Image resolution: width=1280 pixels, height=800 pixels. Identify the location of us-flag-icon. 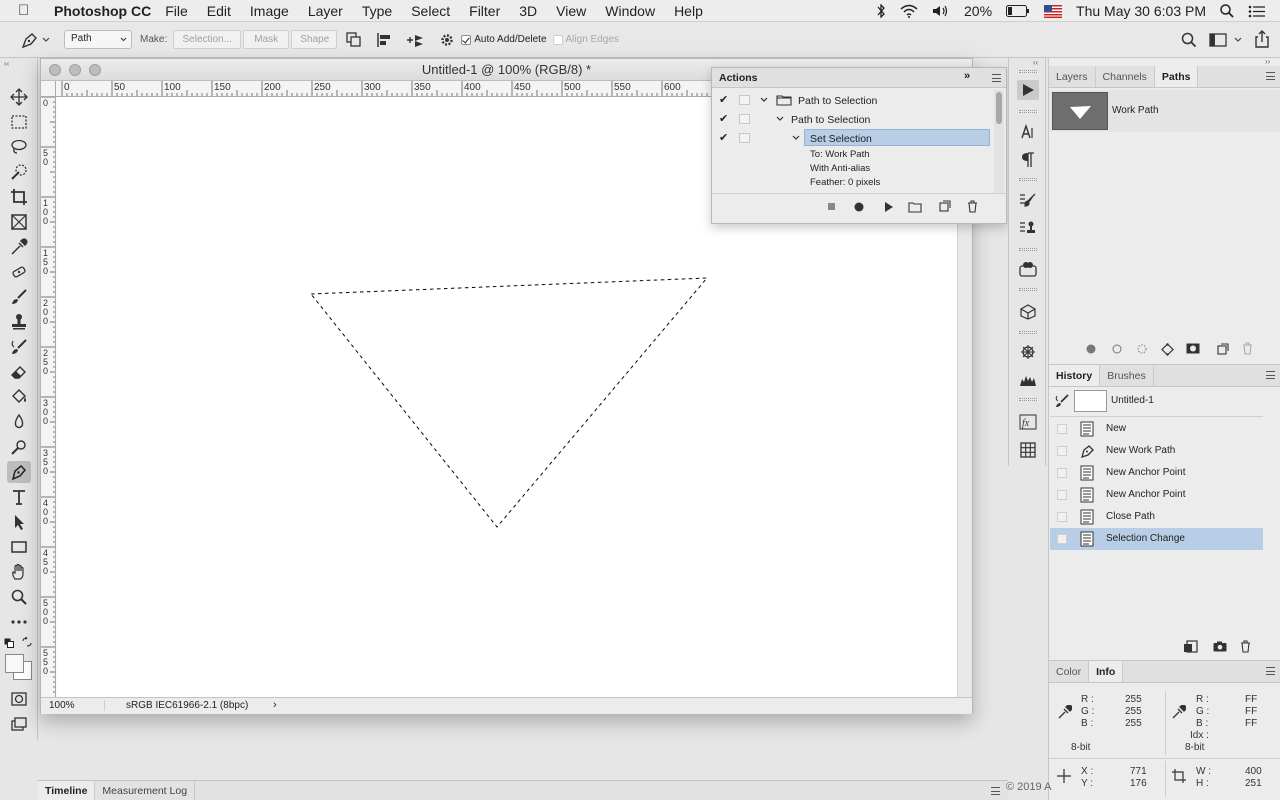
(1053, 11).